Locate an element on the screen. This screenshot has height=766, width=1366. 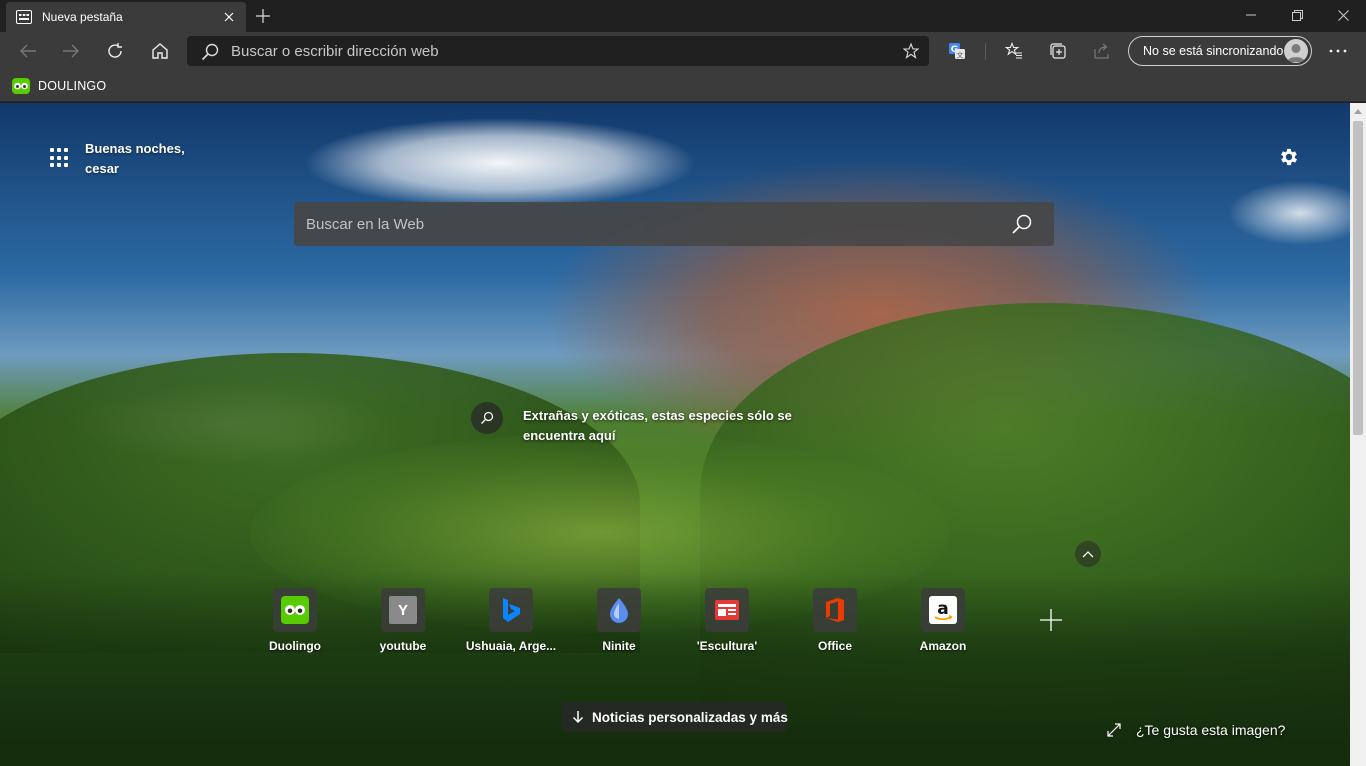
share-icon is located at coordinates (1102, 51).